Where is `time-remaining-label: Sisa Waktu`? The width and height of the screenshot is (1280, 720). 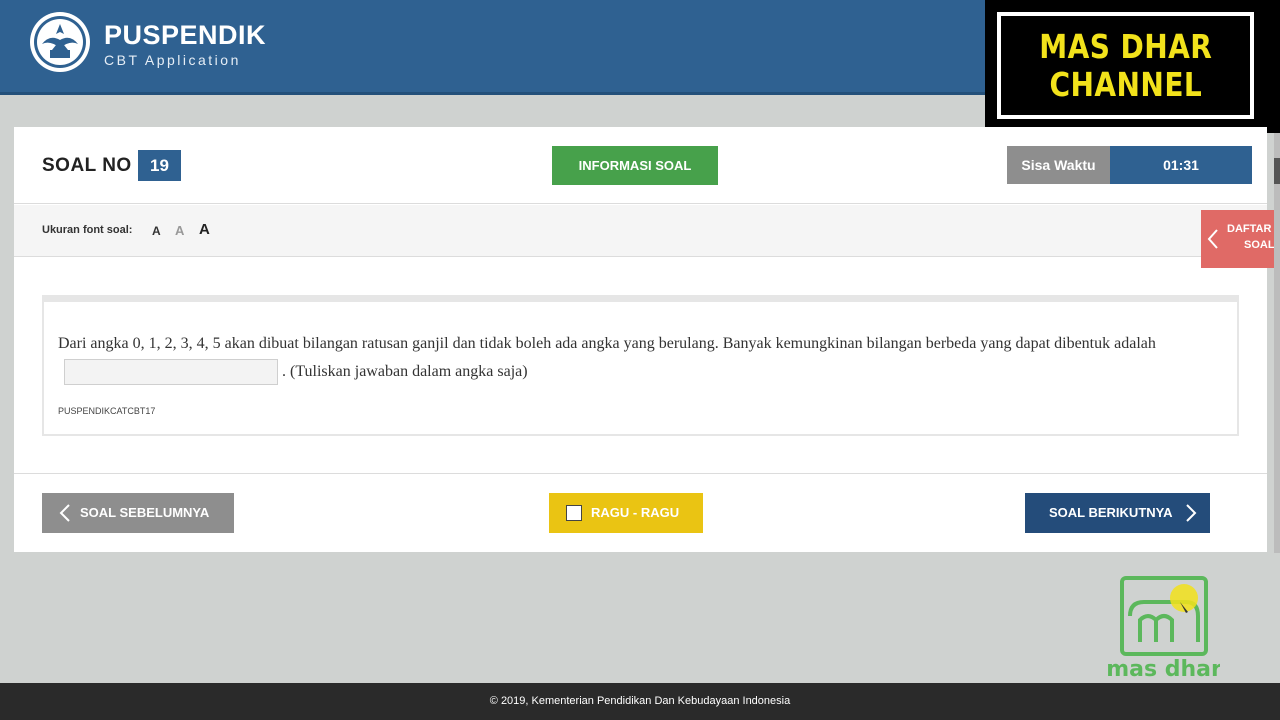 time-remaining-label: Sisa Waktu is located at coordinates (1058, 165).